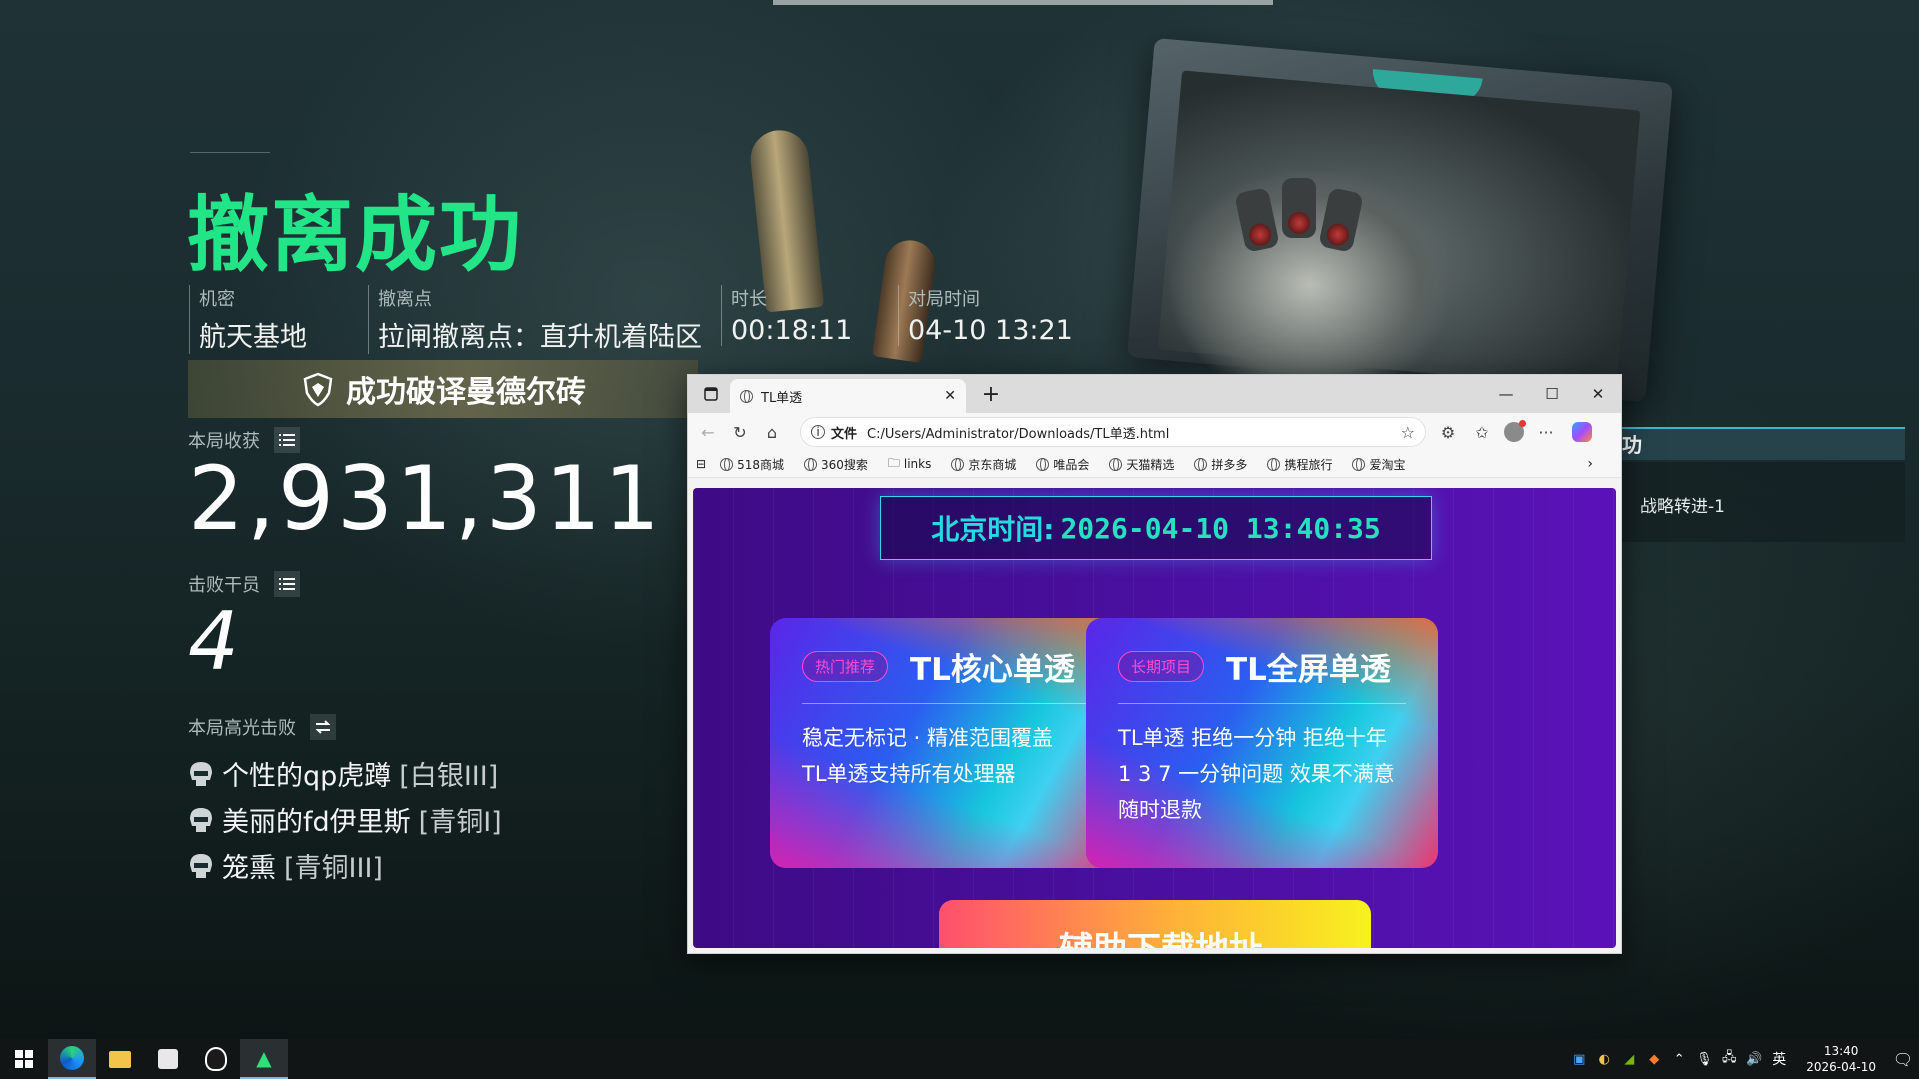 Image resolution: width=1919 pixels, height=1079 pixels. Describe the element at coordinates (749, 299) in the screenshot. I see `meta-label: 时长` at that location.